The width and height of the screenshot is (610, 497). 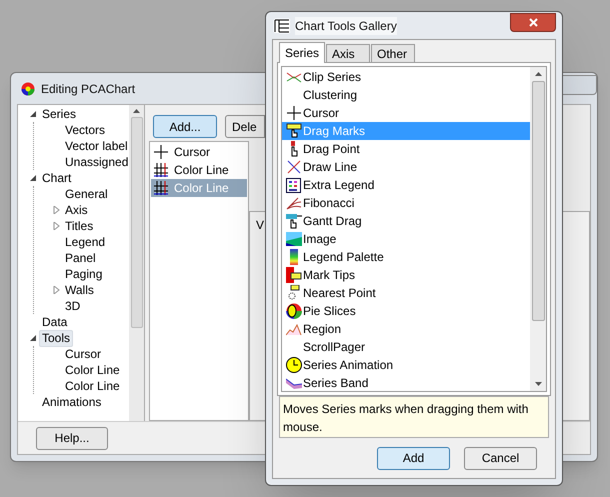 I want to click on gallery-item: Fibonacci, so click(x=406, y=203).